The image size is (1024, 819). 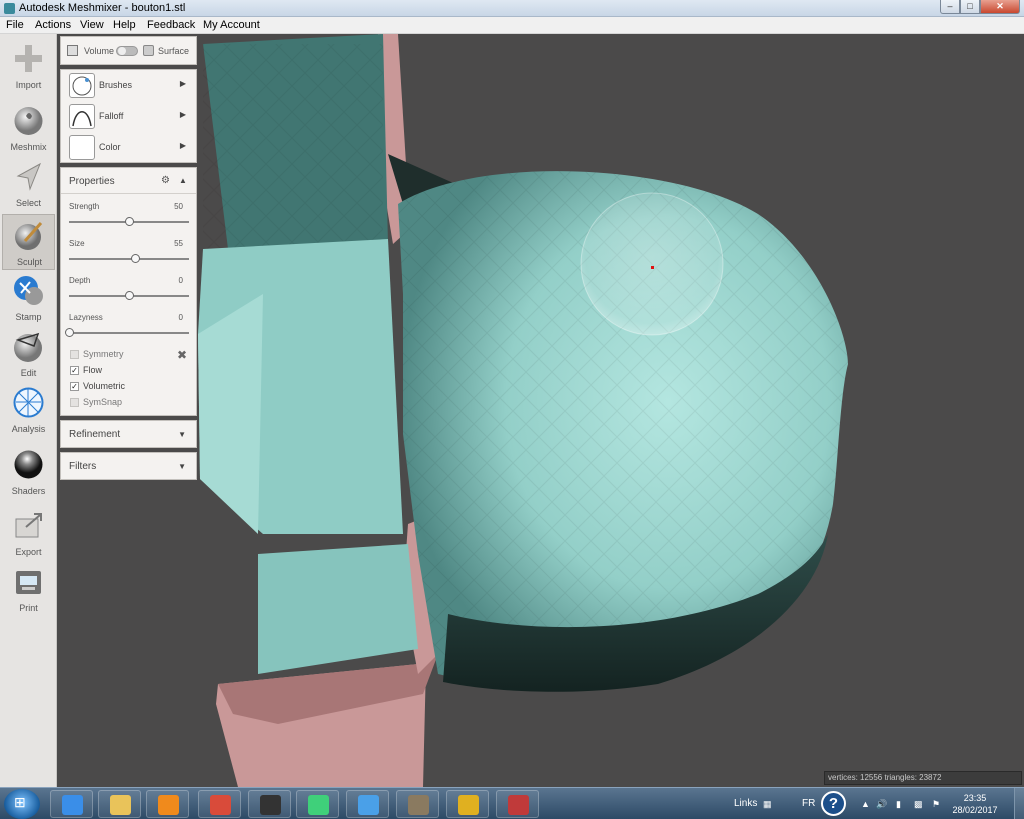 I want to click on help-icon: ?, so click(x=833, y=803).